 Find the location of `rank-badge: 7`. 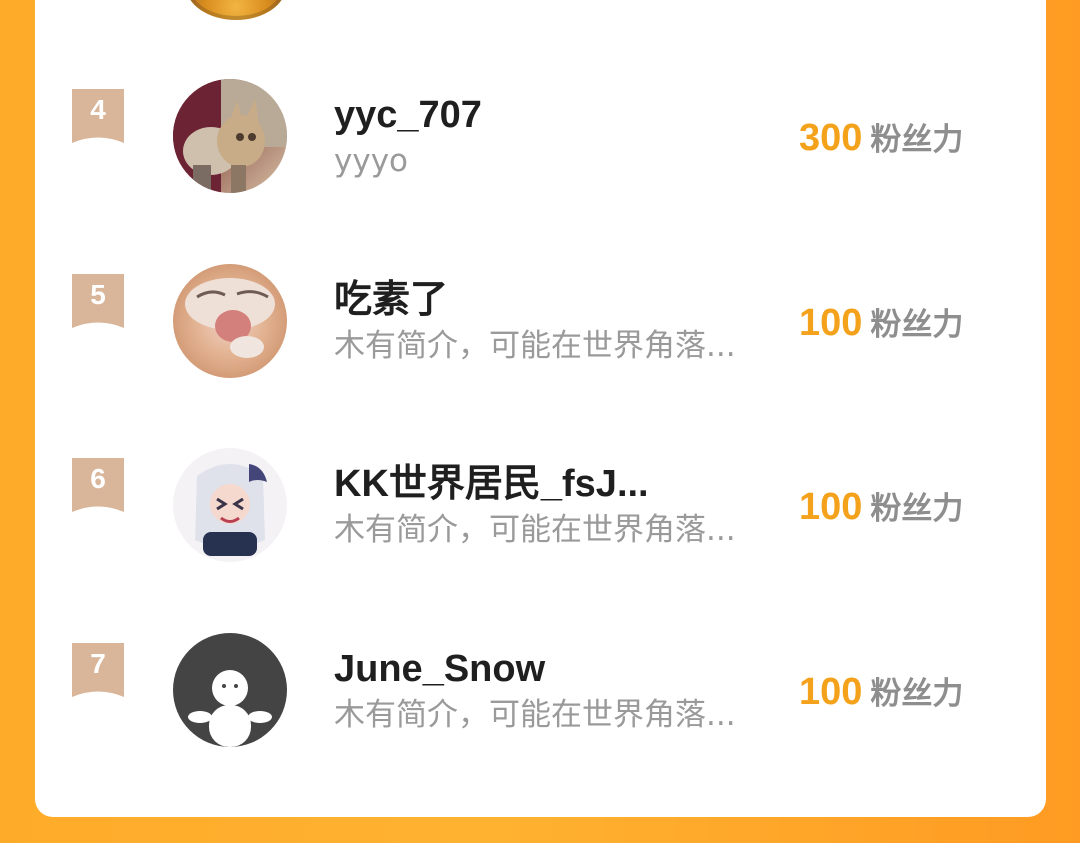

rank-badge: 7 is located at coordinates (98, 670).